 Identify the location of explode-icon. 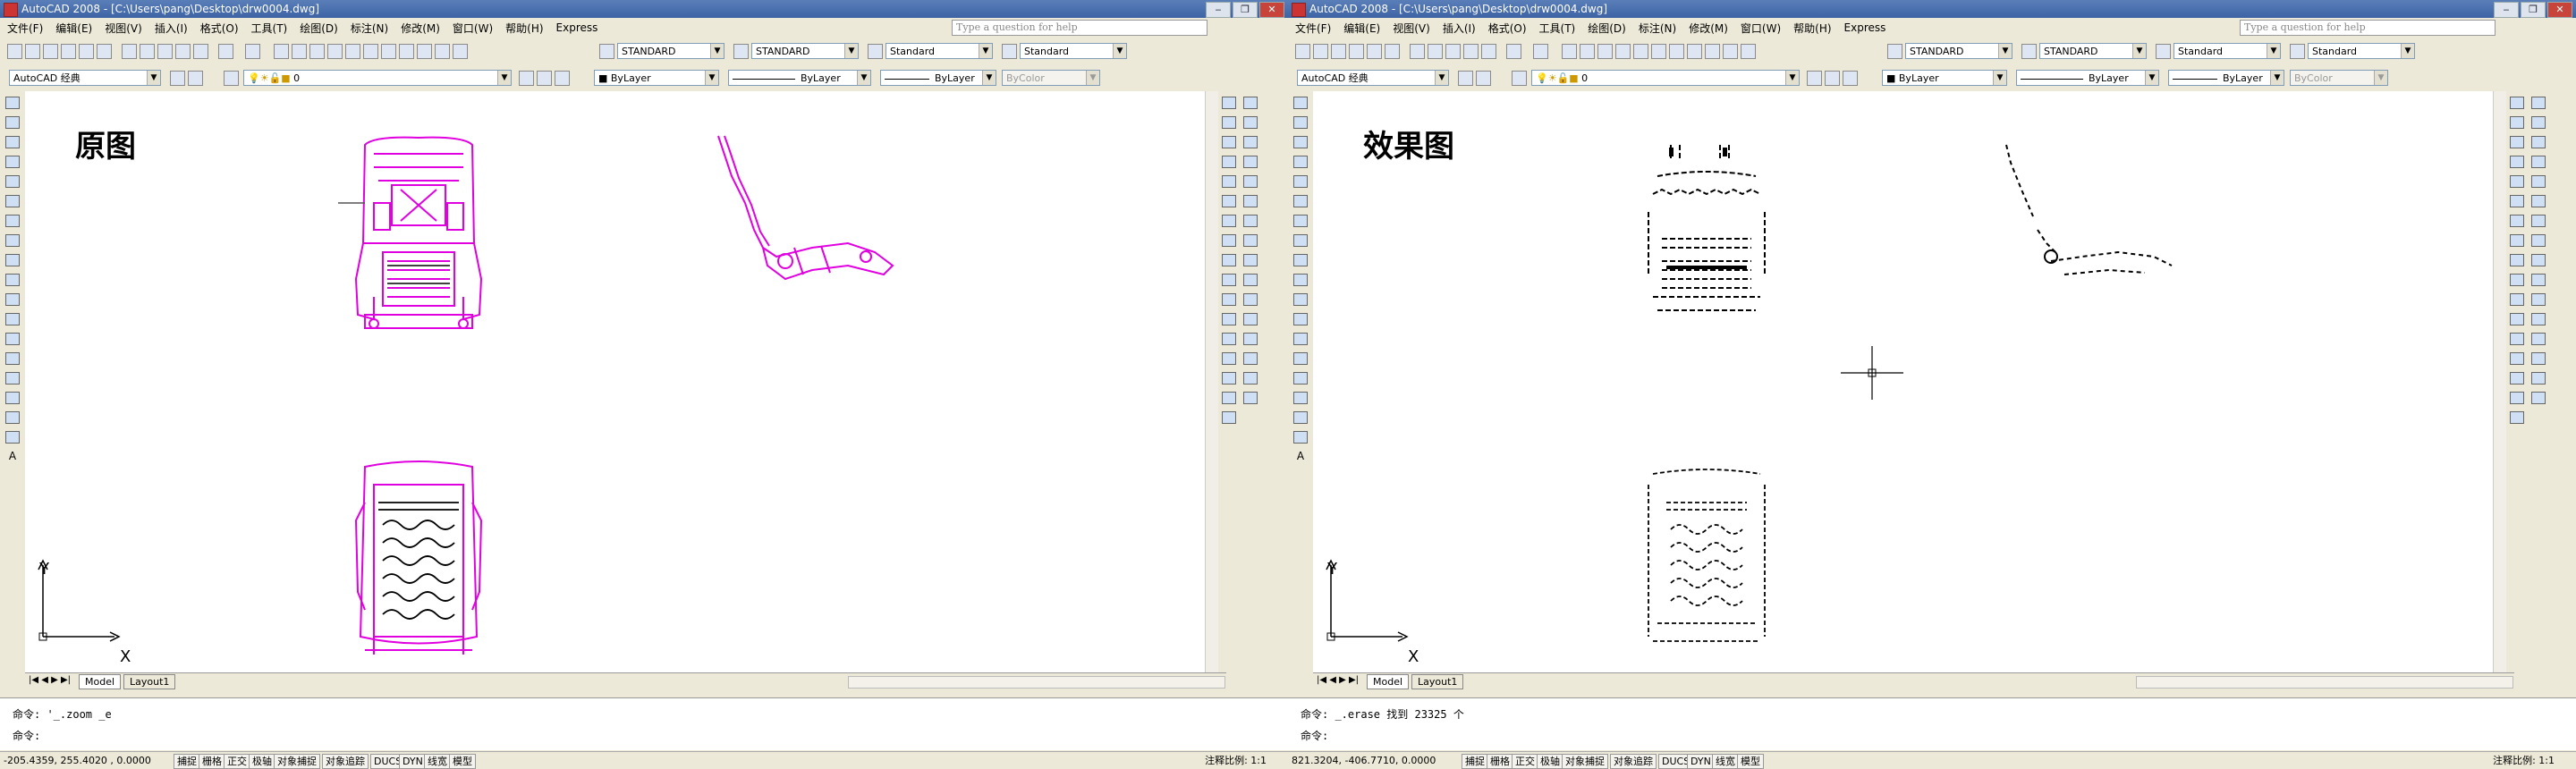
(2538, 398).